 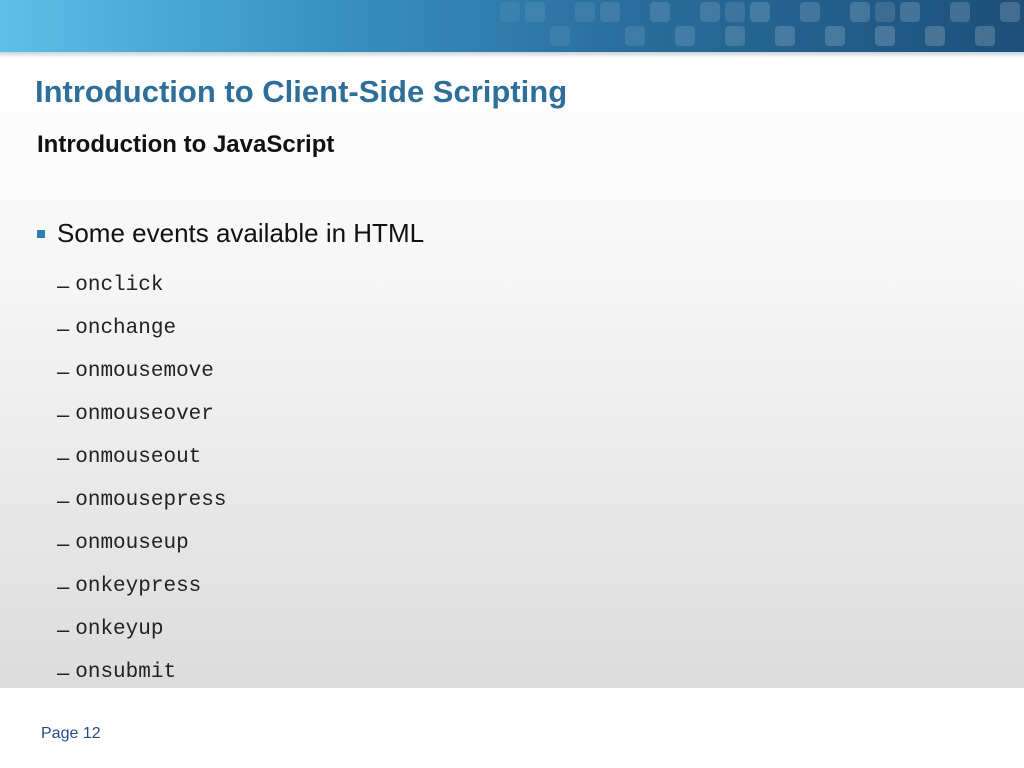 What do you see at coordinates (138, 586) in the screenshot?
I see `event-name: onkeypress` at bounding box center [138, 586].